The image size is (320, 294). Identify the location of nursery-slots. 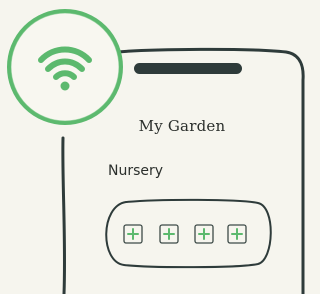
(185, 234).